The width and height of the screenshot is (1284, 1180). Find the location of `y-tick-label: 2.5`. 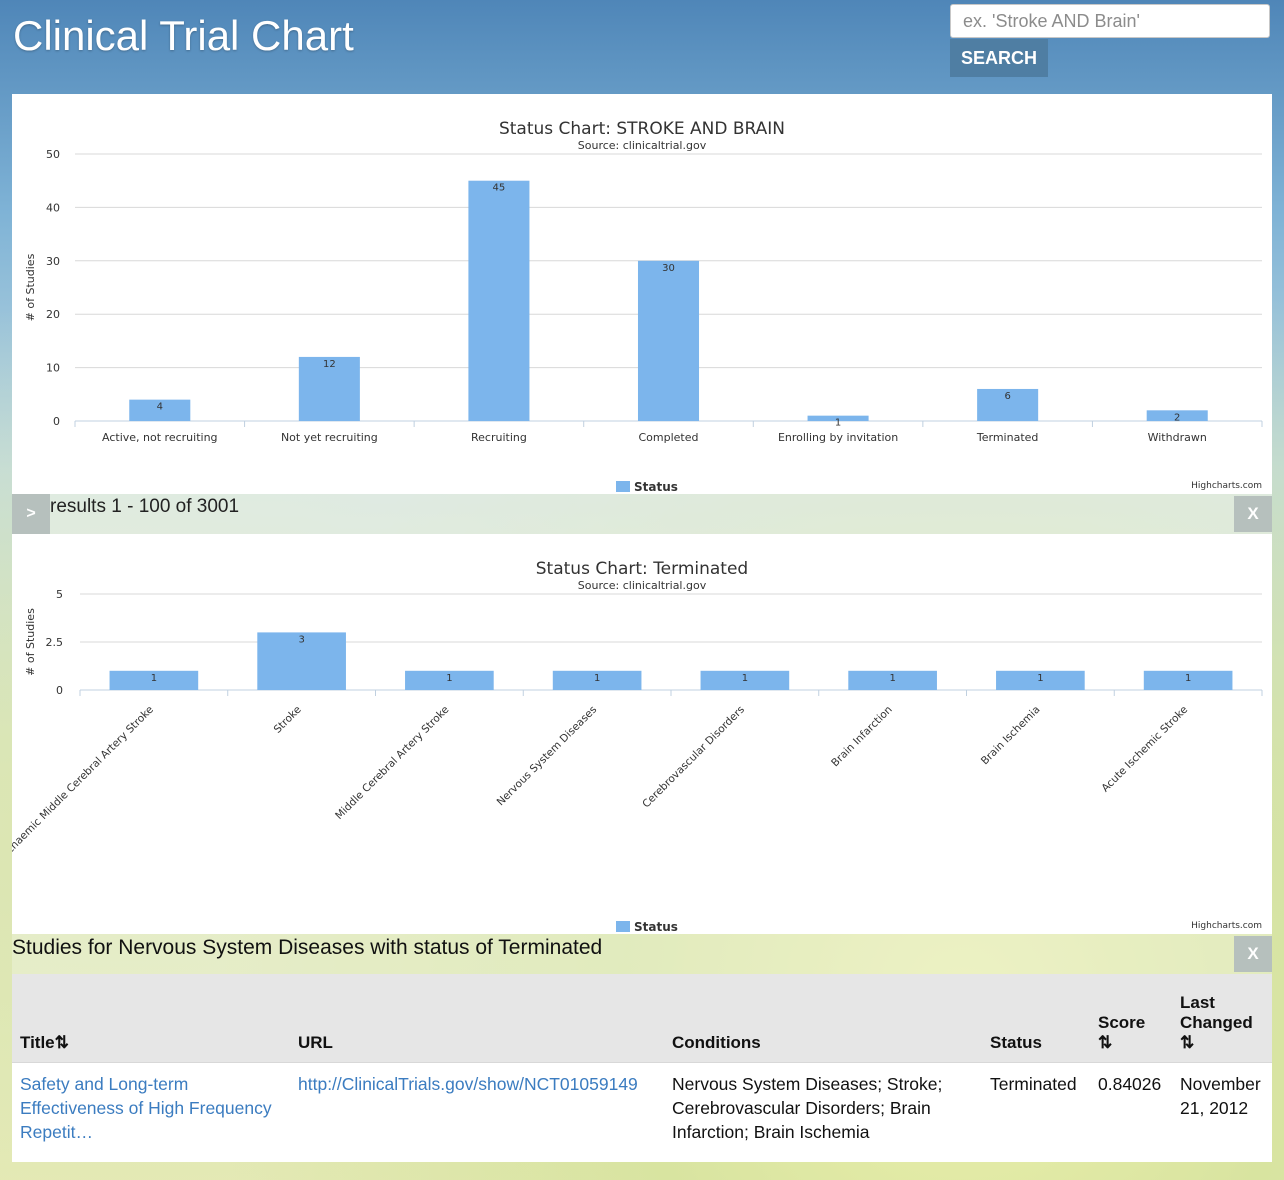

y-tick-label: 2.5 is located at coordinates (55, 642).